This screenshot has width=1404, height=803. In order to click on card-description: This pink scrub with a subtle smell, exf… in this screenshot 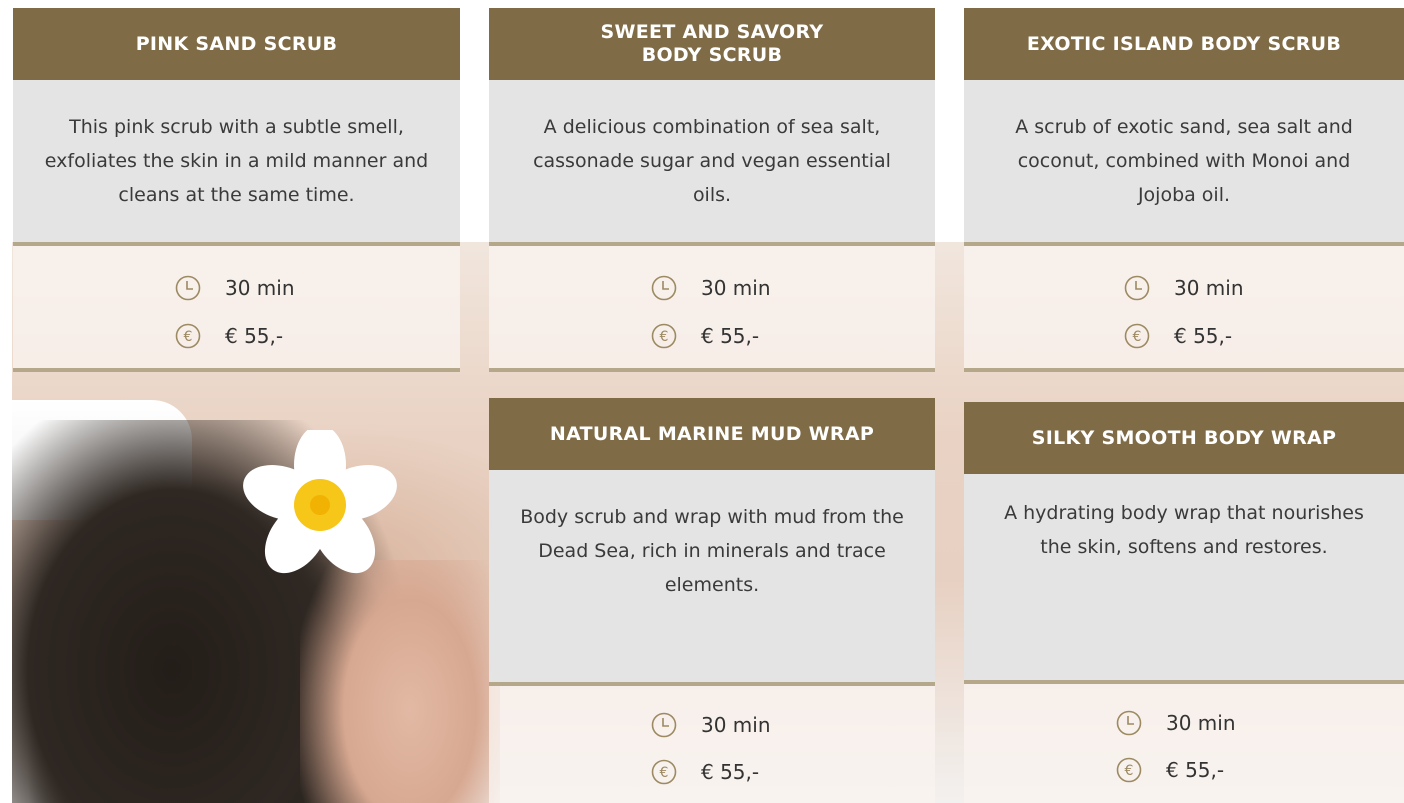, I will do `click(236, 163)`.